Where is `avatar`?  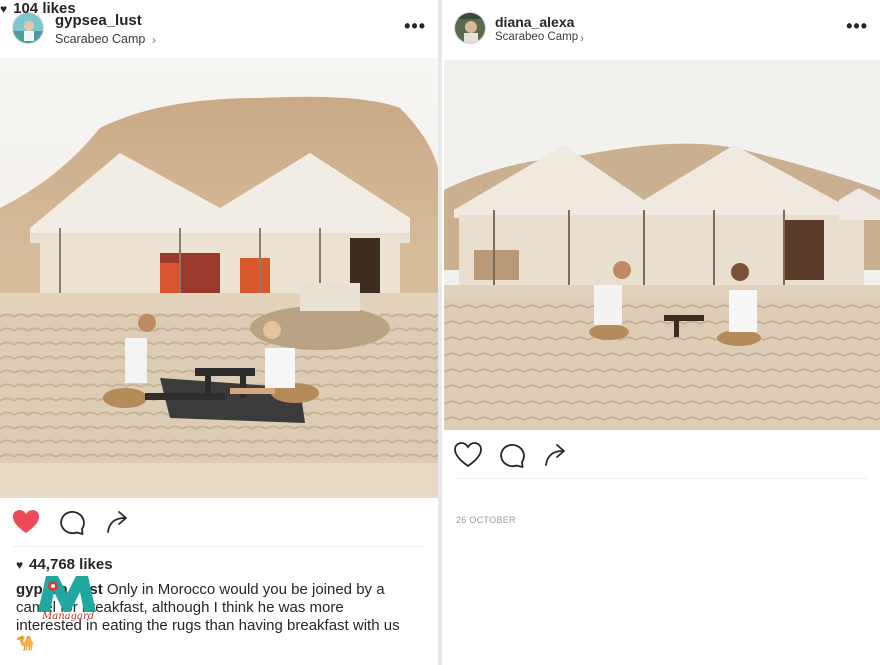
avatar is located at coordinates (470, 28).